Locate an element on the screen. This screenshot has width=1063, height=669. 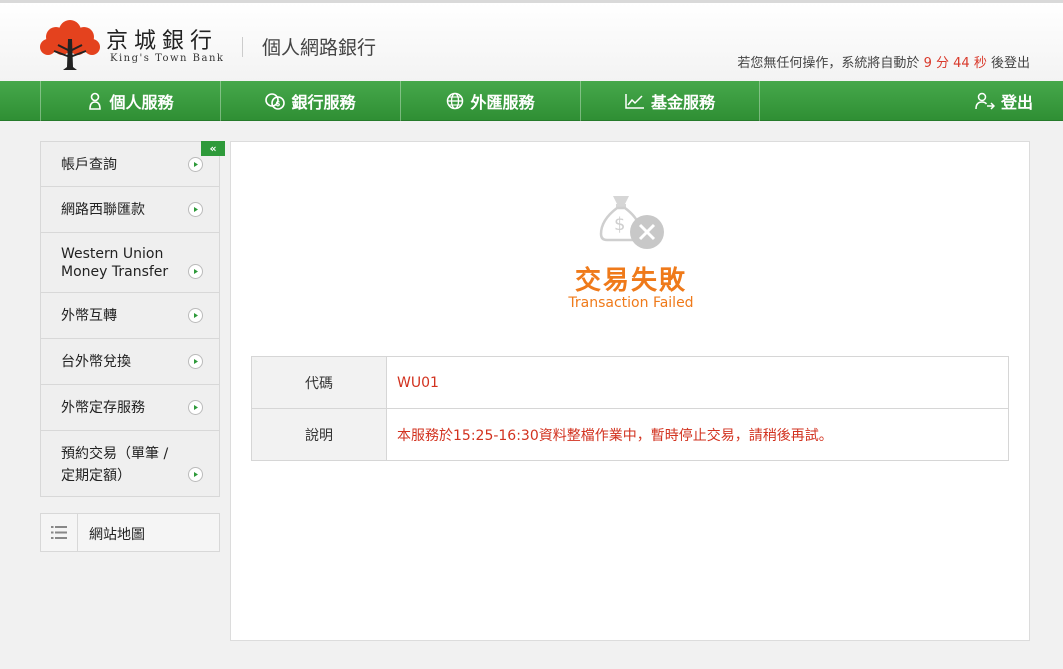
logout-person-icon is located at coordinates (985, 101).